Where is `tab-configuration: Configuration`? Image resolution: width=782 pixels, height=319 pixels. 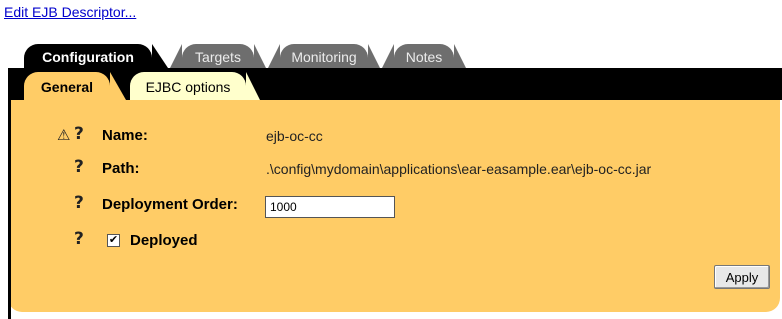
tab-configuration: Configuration is located at coordinates (96, 56).